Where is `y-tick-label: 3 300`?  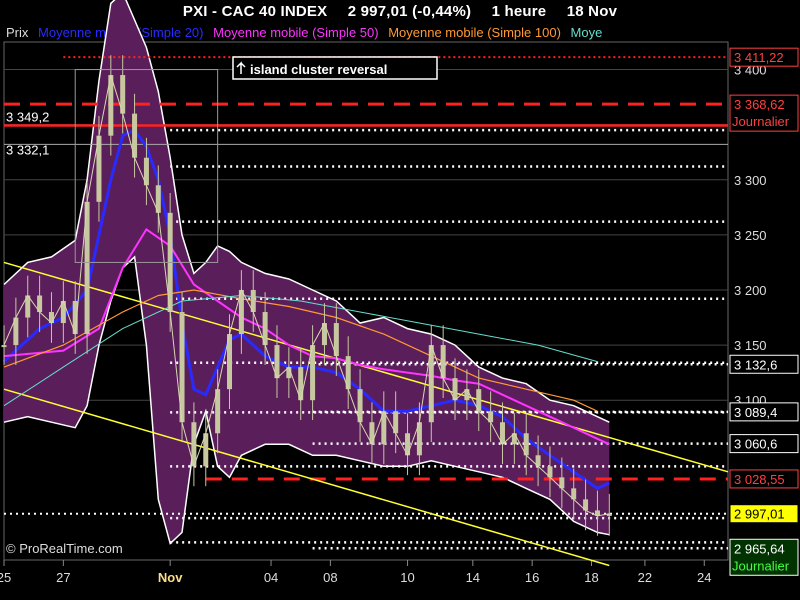 y-tick-label: 3 300 is located at coordinates (750, 180).